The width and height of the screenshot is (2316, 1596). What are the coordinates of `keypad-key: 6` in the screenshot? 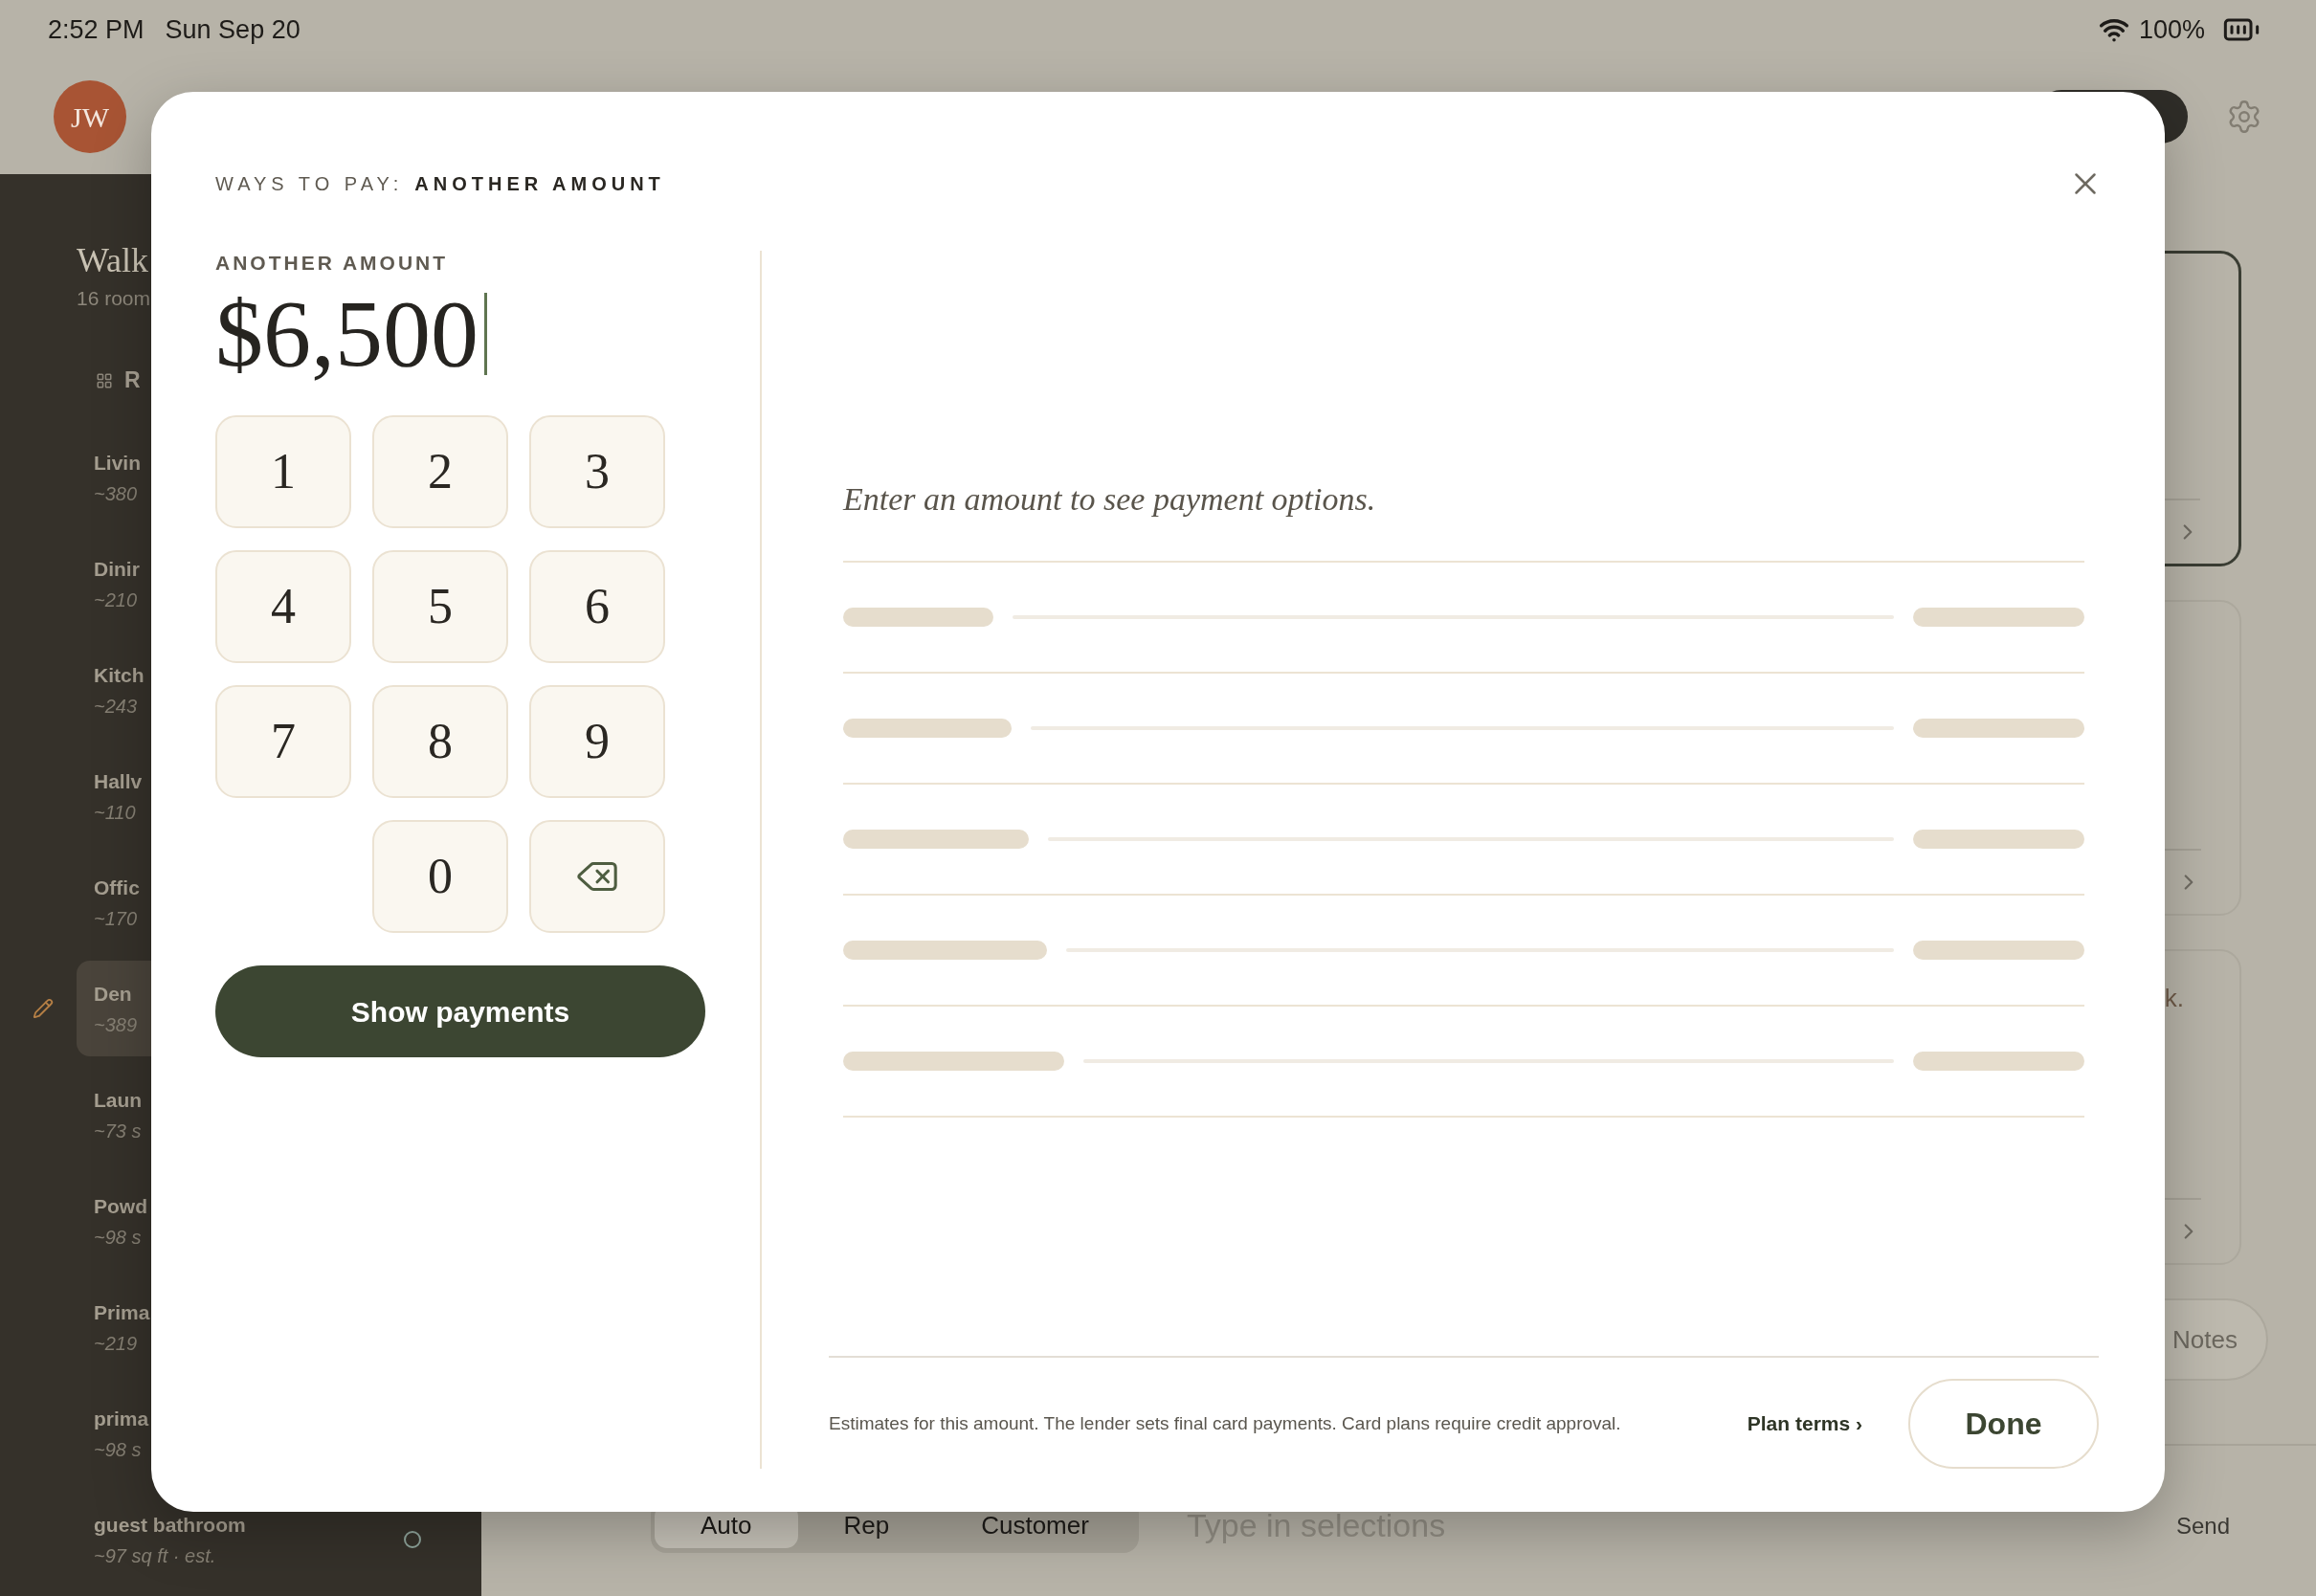 It's located at (597, 607).